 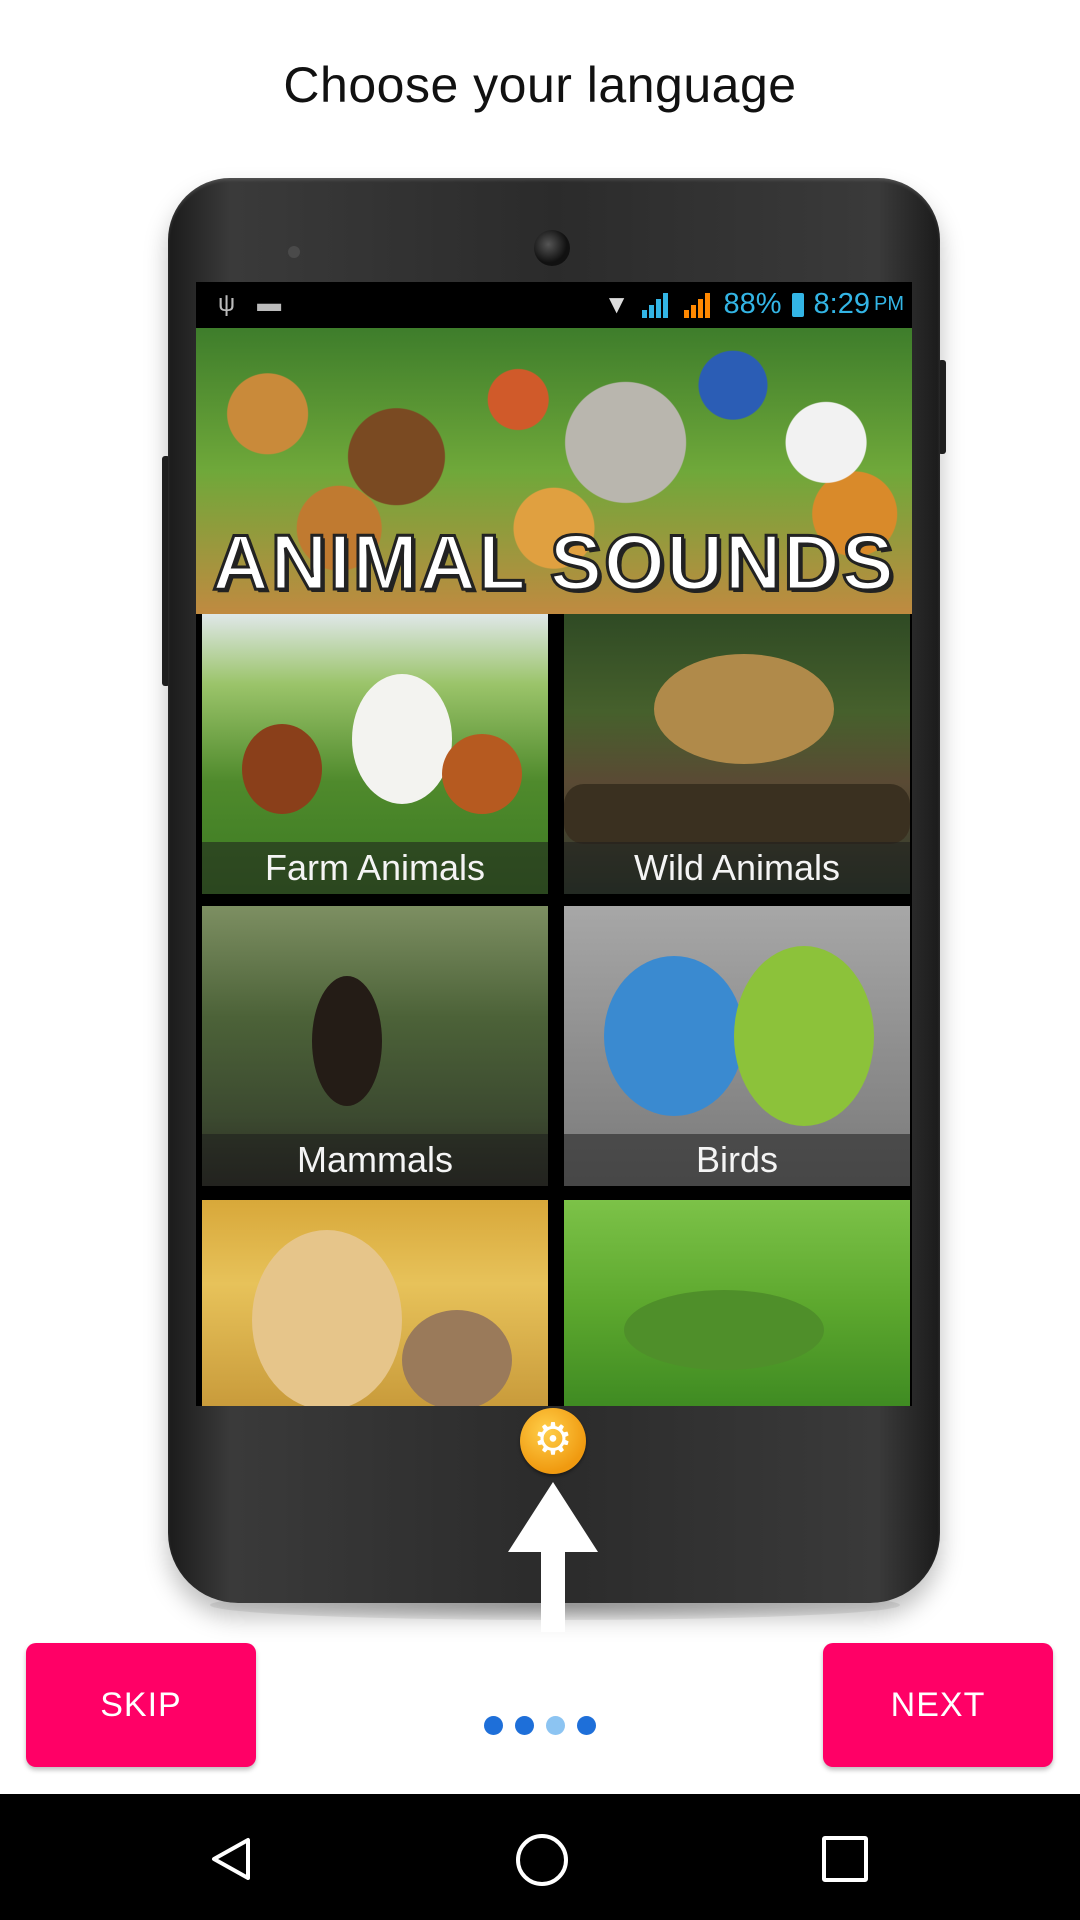 What do you see at coordinates (737, 1046) in the screenshot?
I see `tile-birds: Birds` at bounding box center [737, 1046].